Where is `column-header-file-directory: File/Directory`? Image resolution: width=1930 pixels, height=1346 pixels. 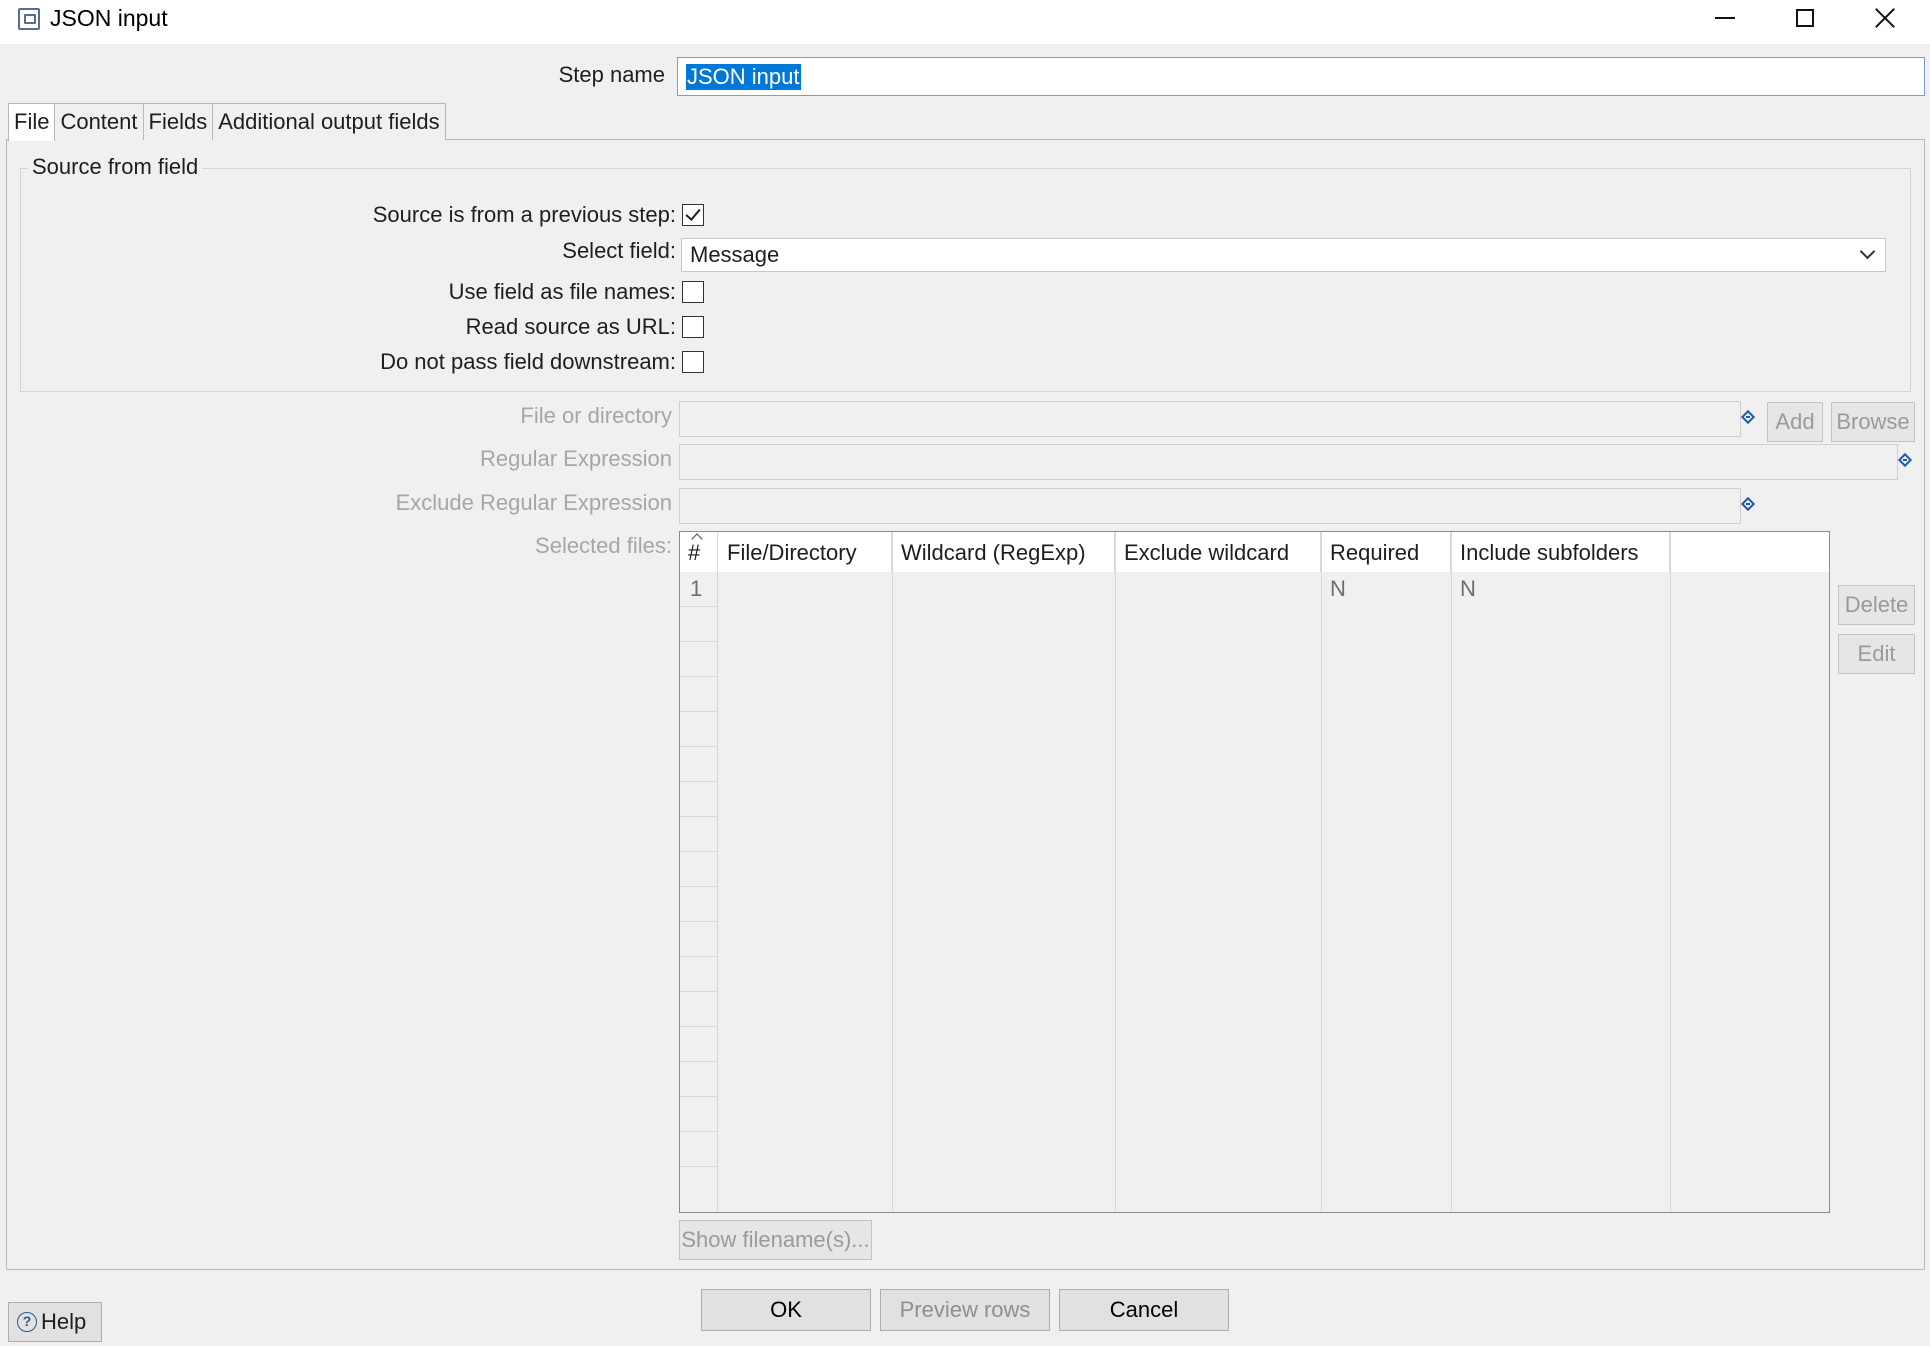 column-header-file-directory: File/Directory is located at coordinates (805, 552).